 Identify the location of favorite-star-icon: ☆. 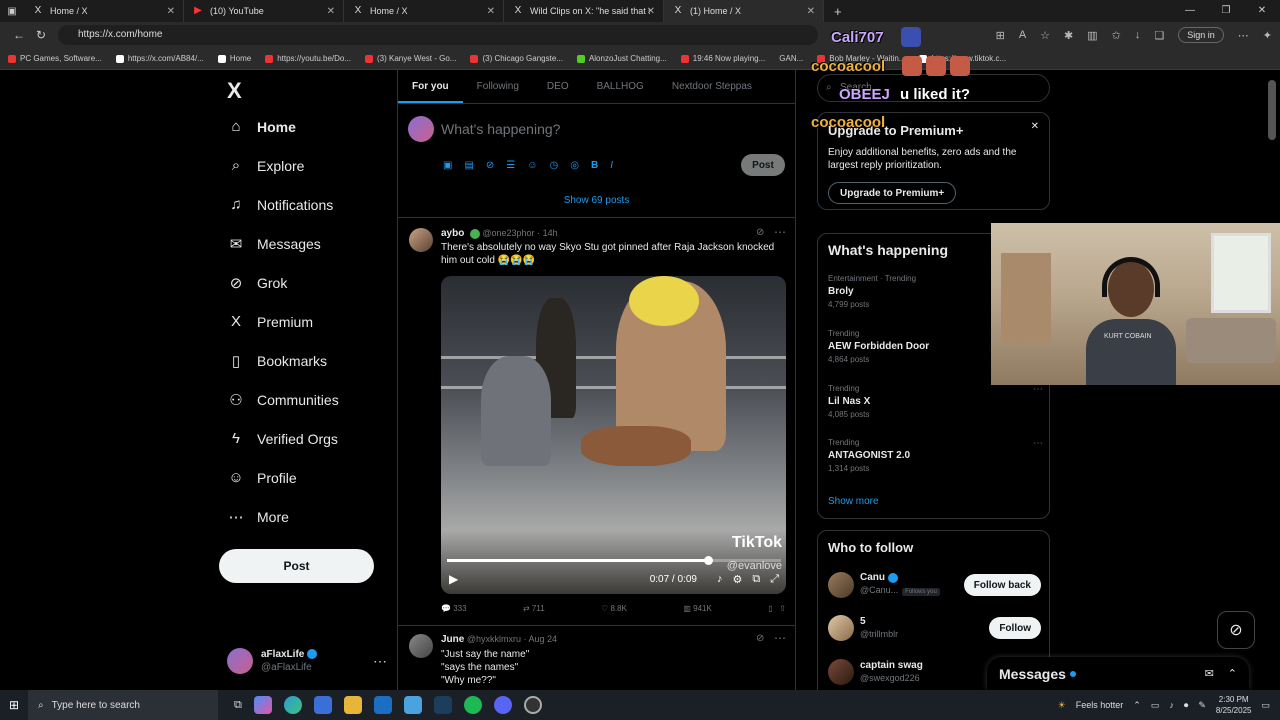
(1045, 35).